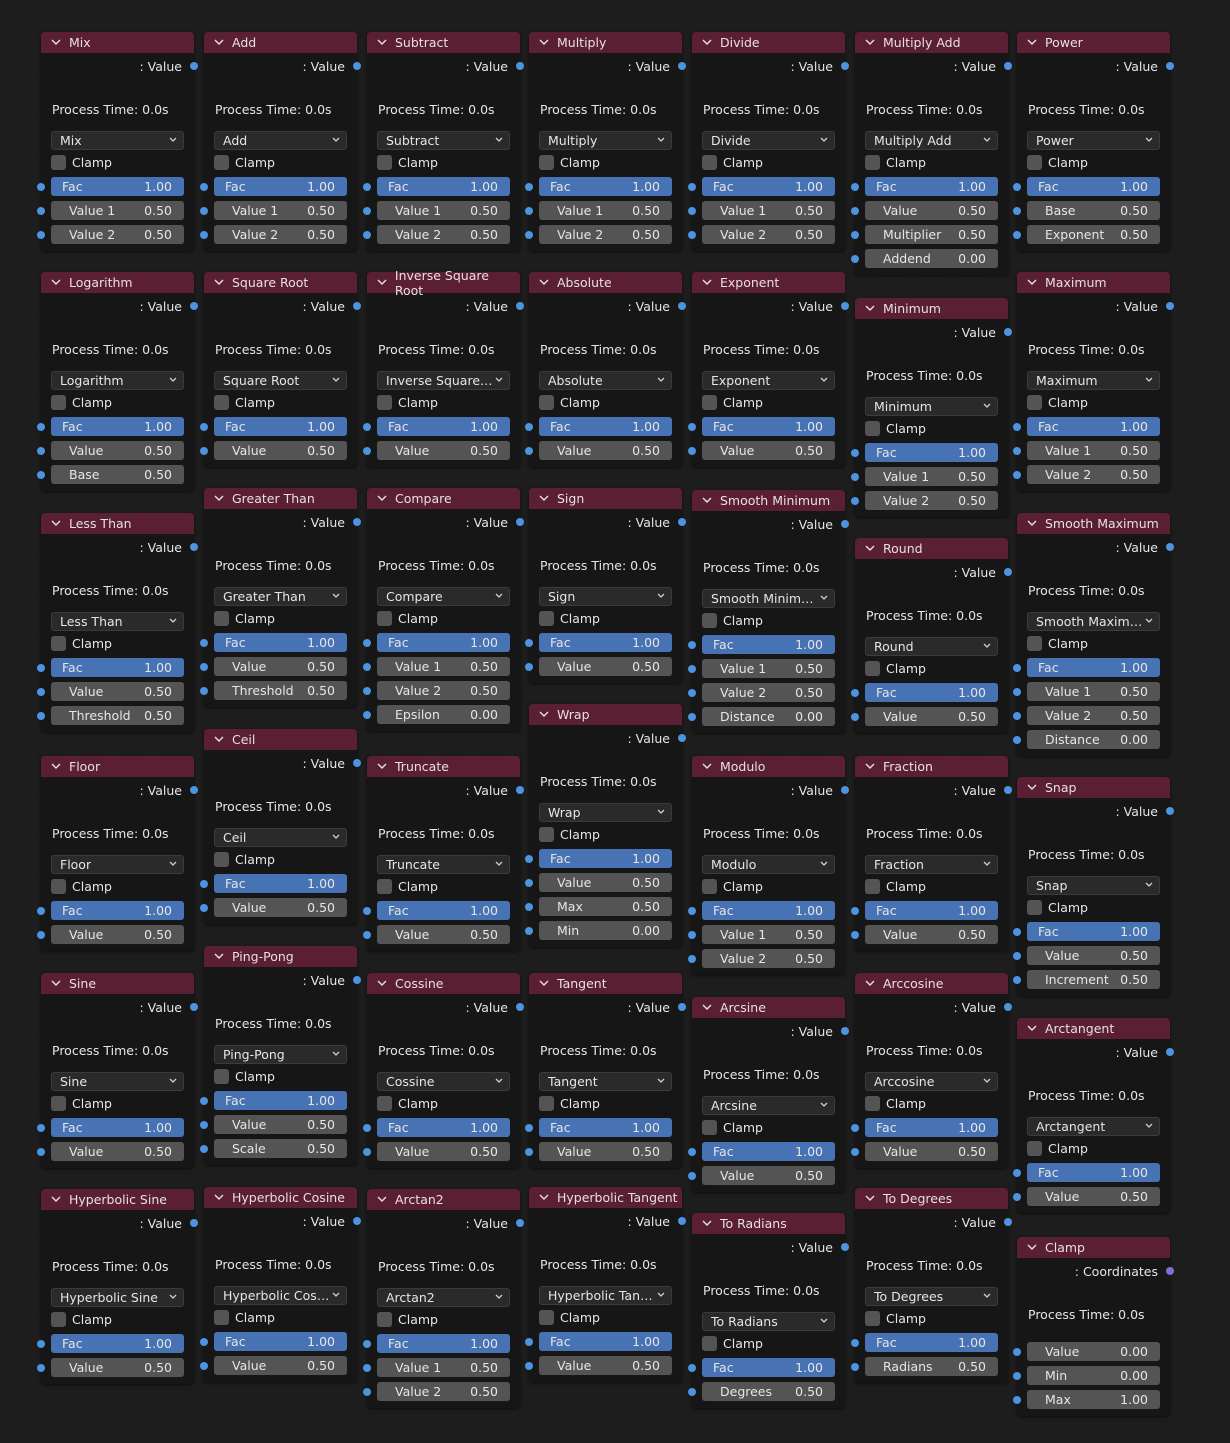 The width and height of the screenshot is (1230, 1443). Describe the element at coordinates (117, 1297) in the screenshot. I see `operation-dropdown: Hyperbolic Sine` at that location.